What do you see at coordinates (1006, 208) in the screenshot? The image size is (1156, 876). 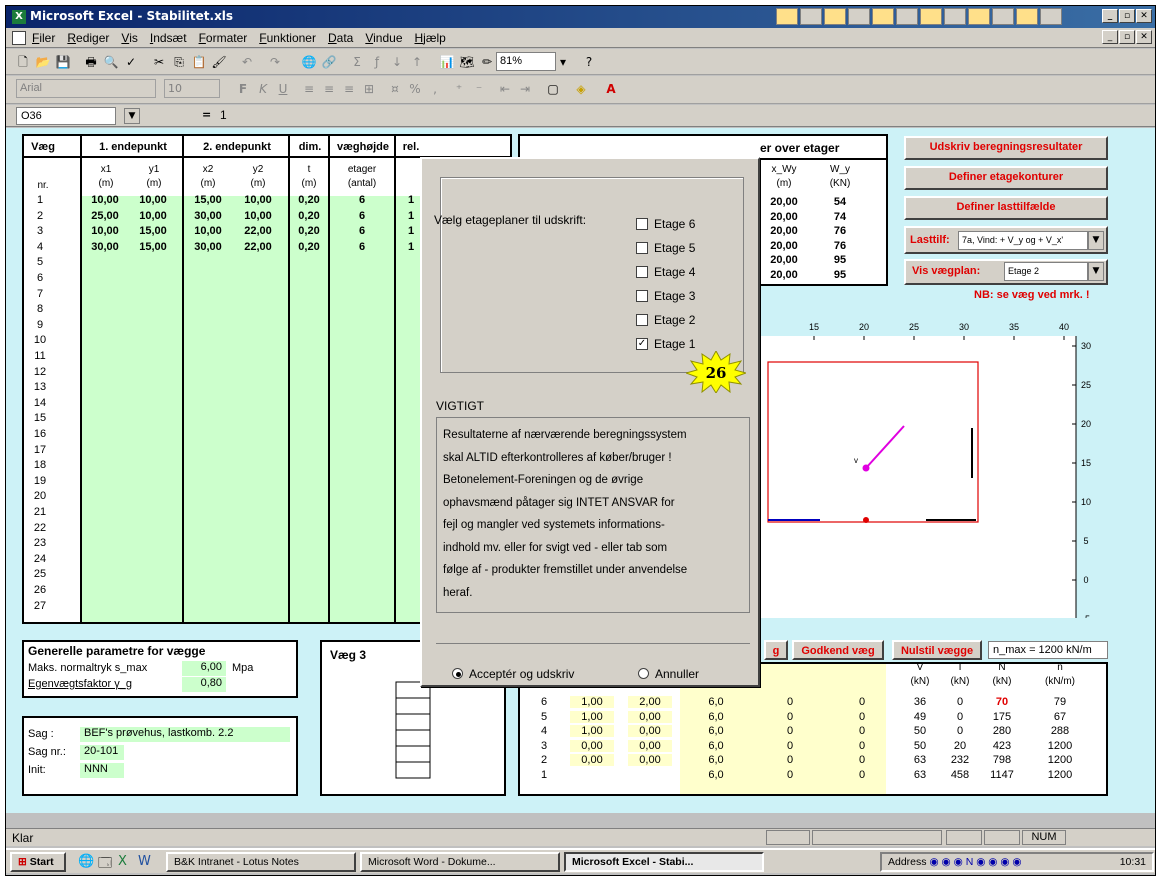 I see `define-loadcase-button: Definer lasttilfælde` at bounding box center [1006, 208].